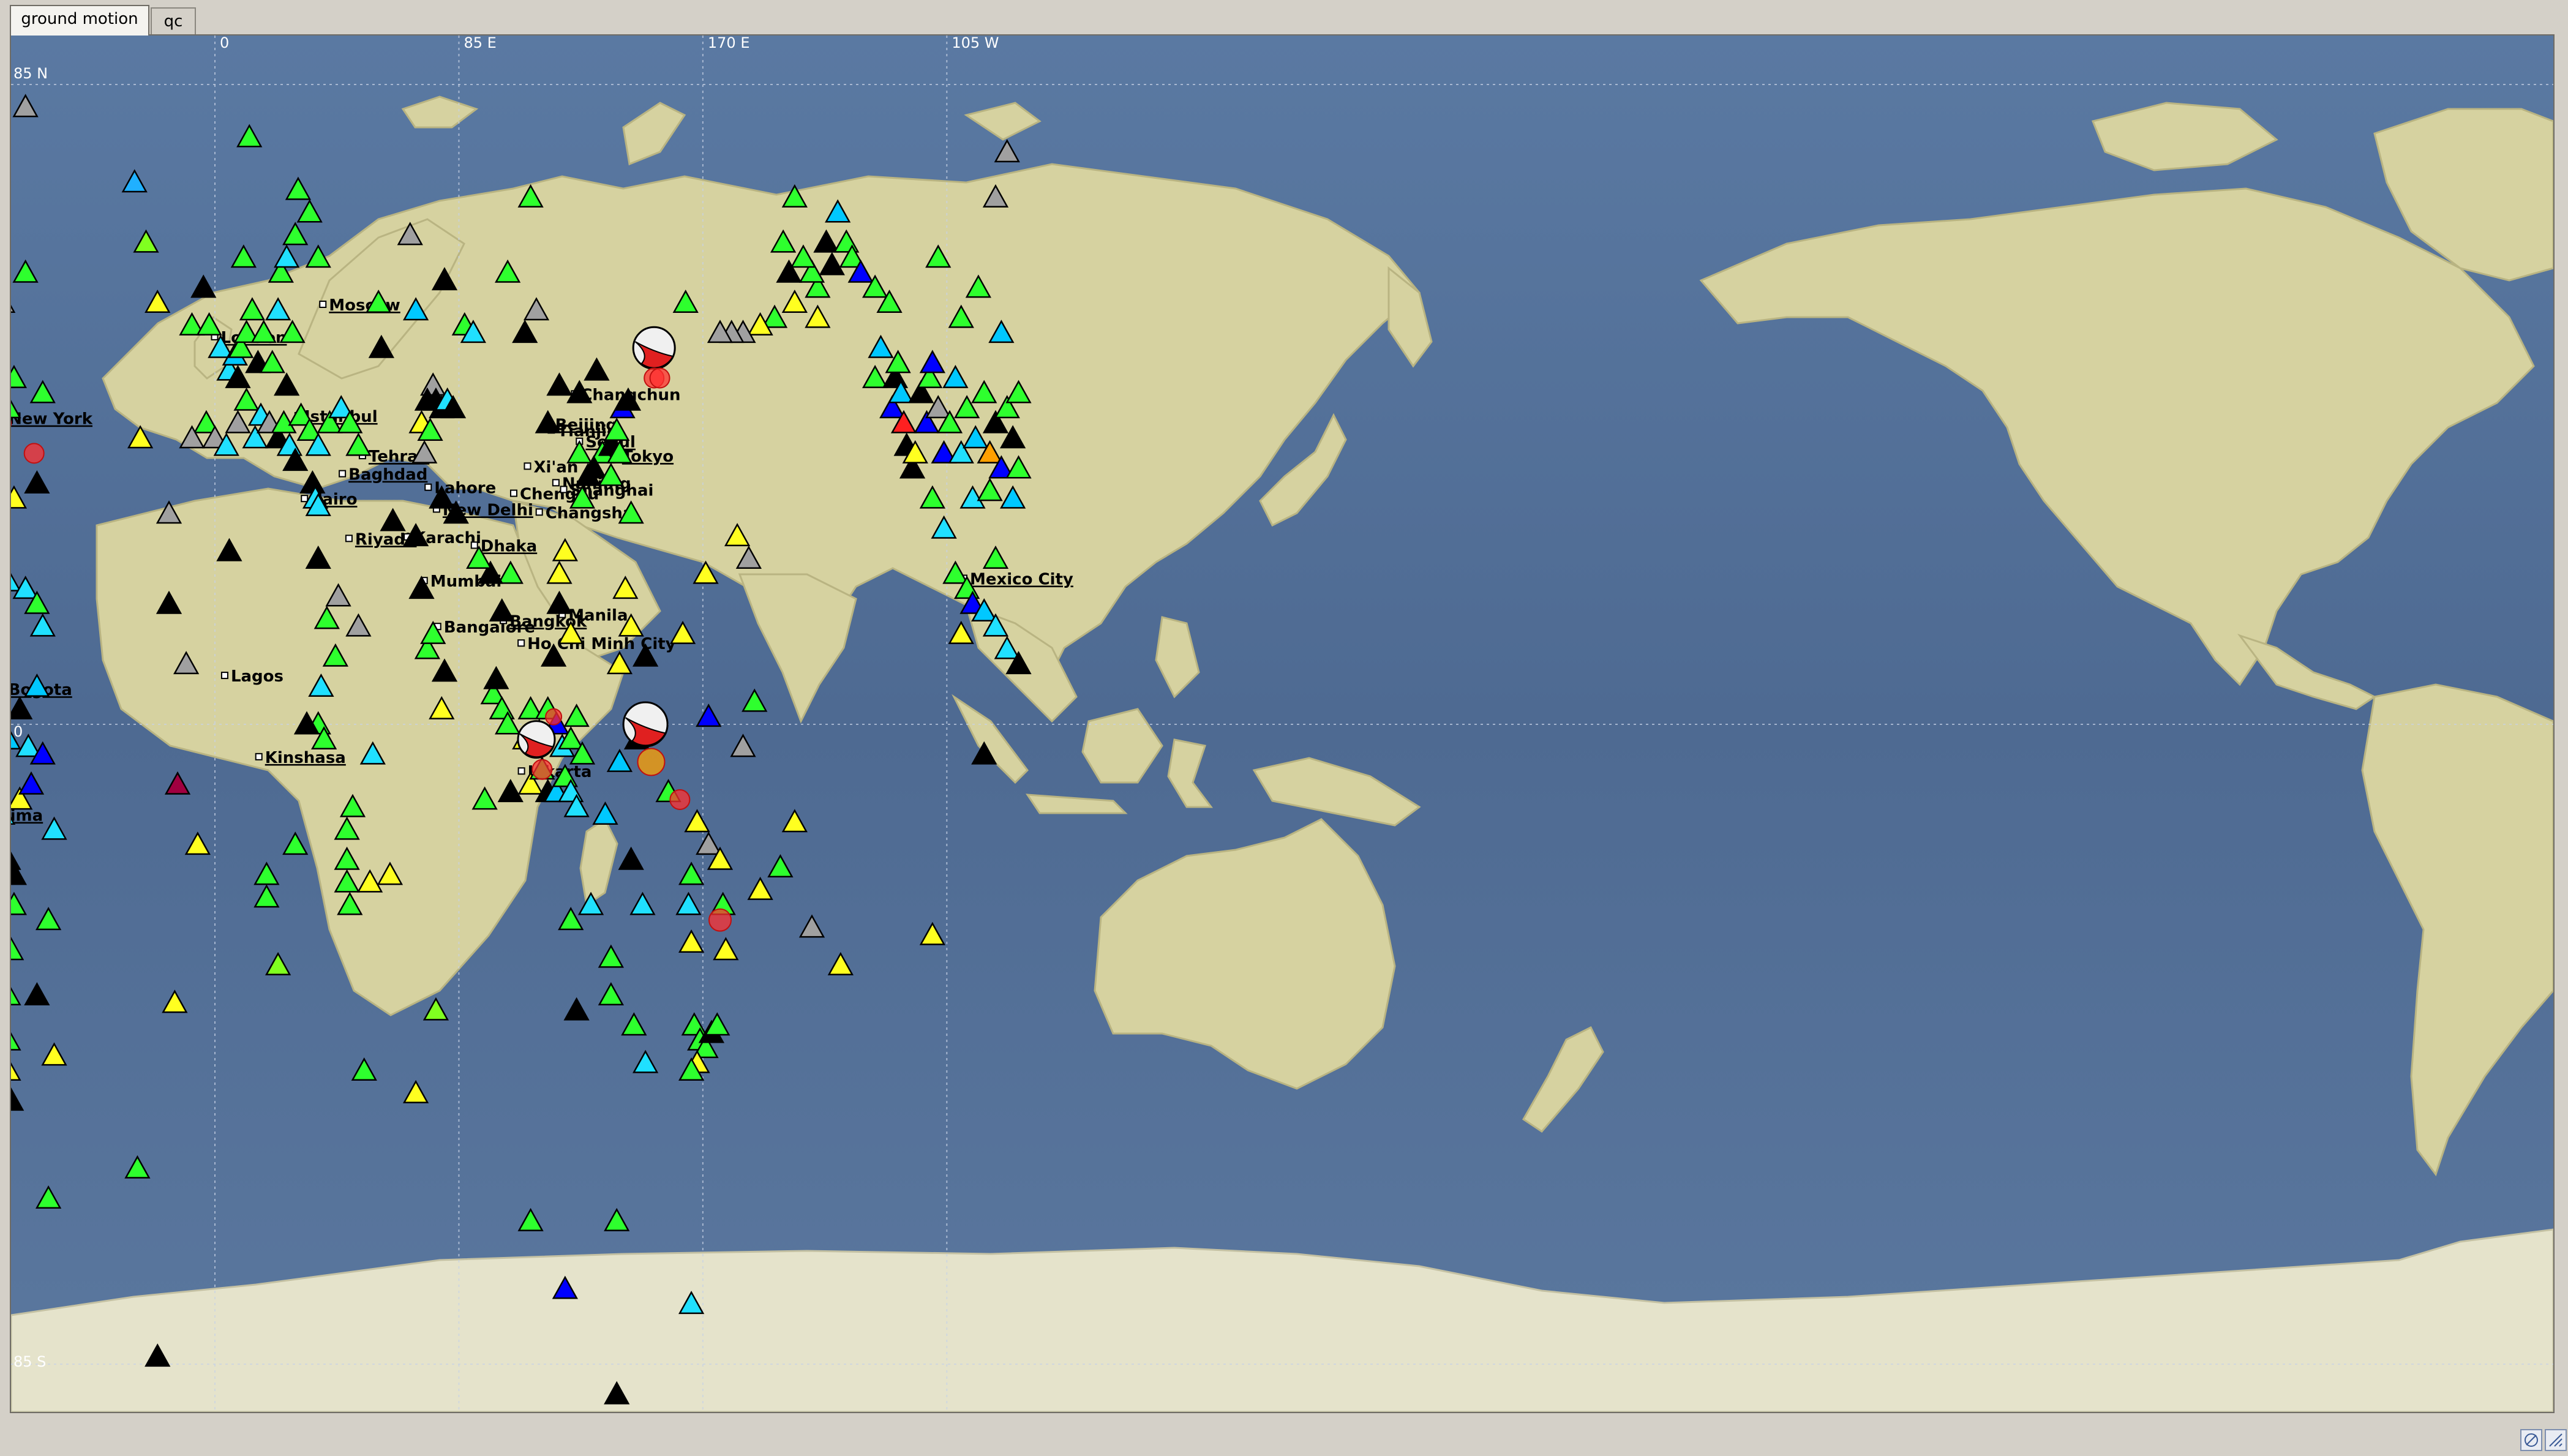 The width and height of the screenshot is (2568, 1456). Describe the element at coordinates (460, 488) in the screenshot. I see `city-marker: Lahore` at that location.